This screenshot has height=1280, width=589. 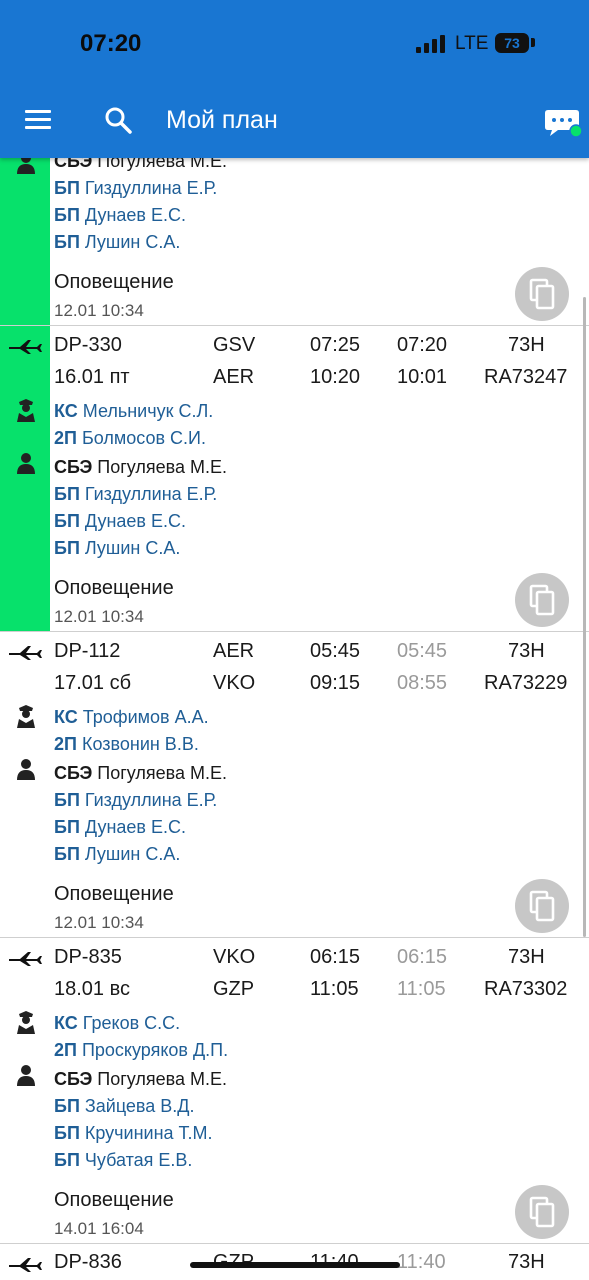 I want to click on planned-arrival: 11:05, so click(x=334, y=989).